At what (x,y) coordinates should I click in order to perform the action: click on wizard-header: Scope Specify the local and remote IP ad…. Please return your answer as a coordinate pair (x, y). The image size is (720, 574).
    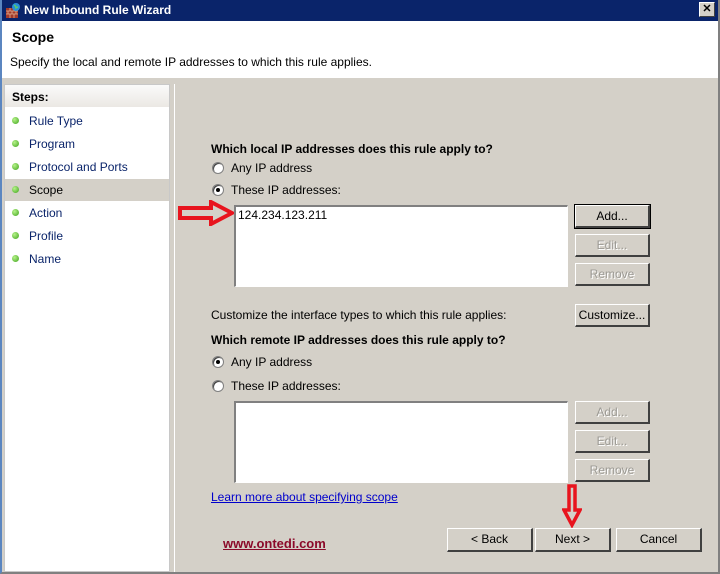
    Looking at the image, I should click on (360, 50).